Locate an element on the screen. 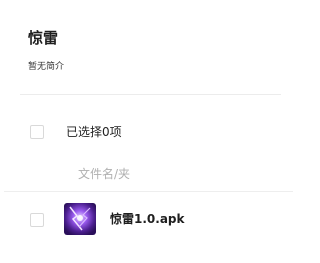  page-description: 暂无简介 is located at coordinates (46, 67).